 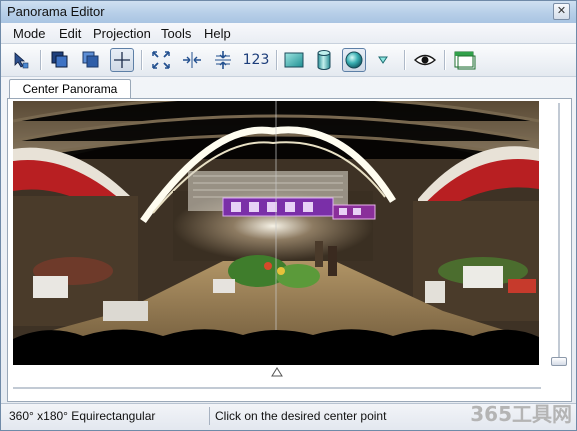 What do you see at coordinates (91, 60) in the screenshot?
I see `layers-blue-icon` at bounding box center [91, 60].